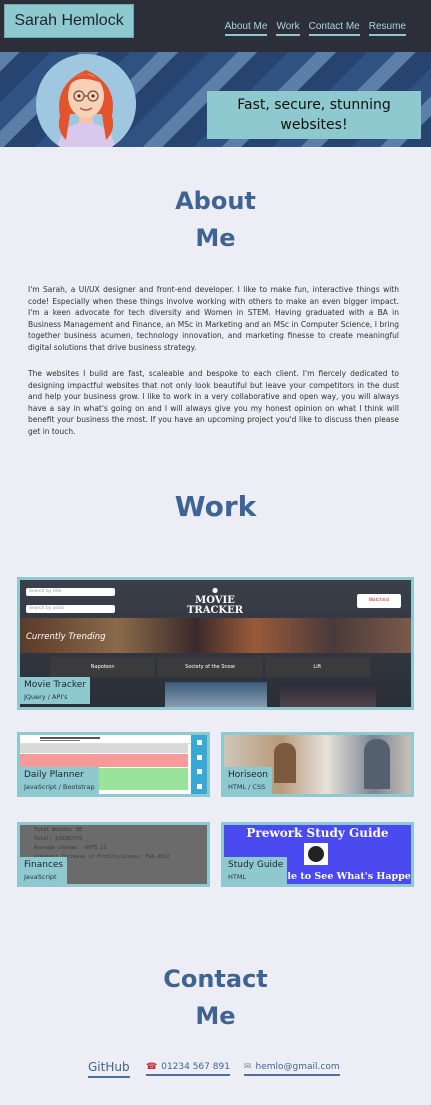 The image size is (431, 1105). Describe the element at coordinates (246, 28) in the screenshot. I see `nav-about-me: About Me` at that location.